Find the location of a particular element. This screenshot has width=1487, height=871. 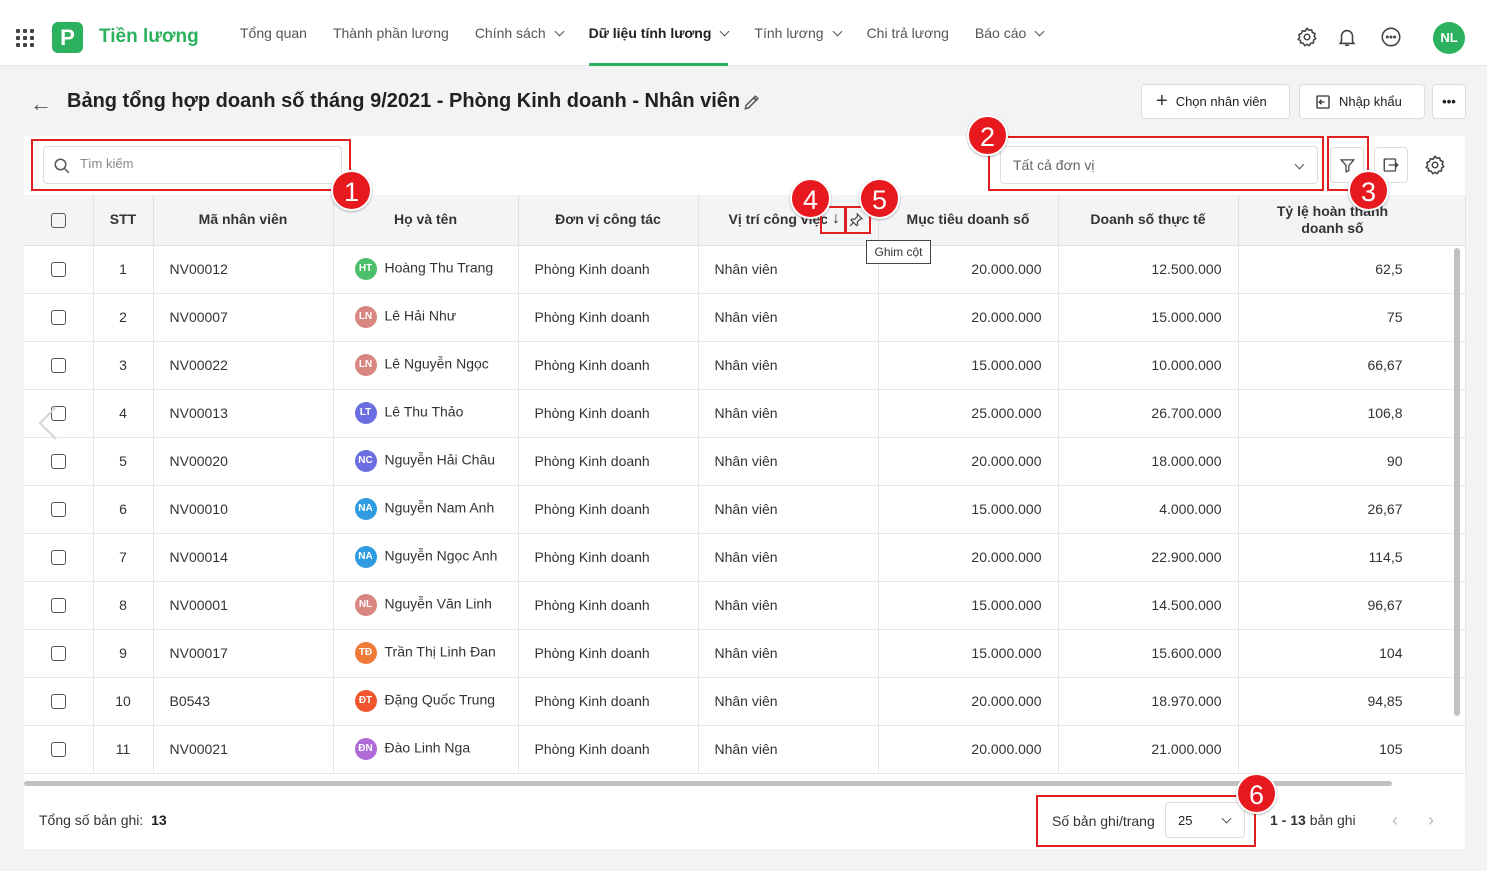

cell-stt: 4 is located at coordinates (123, 413).